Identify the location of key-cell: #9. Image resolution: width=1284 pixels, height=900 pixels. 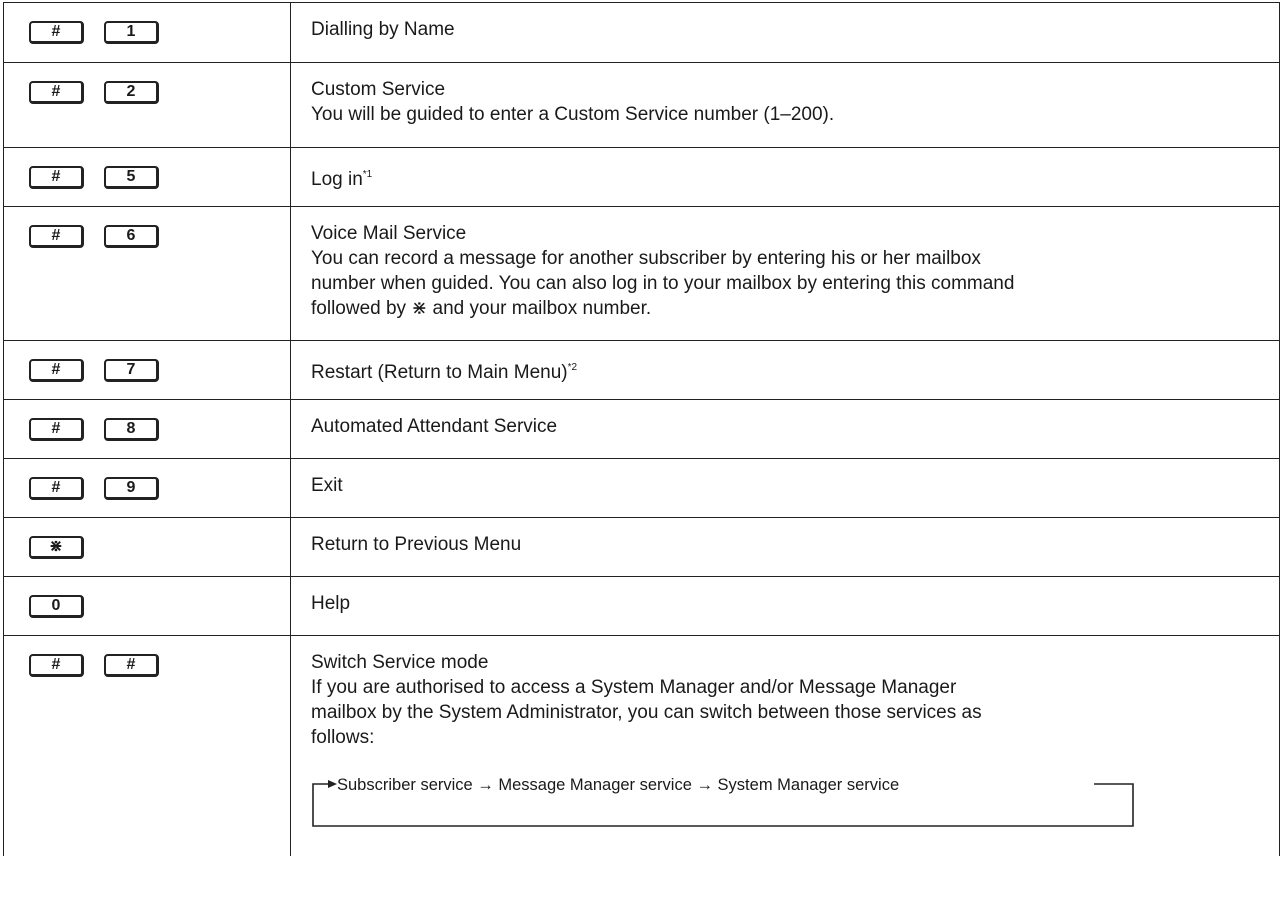
(147, 488).